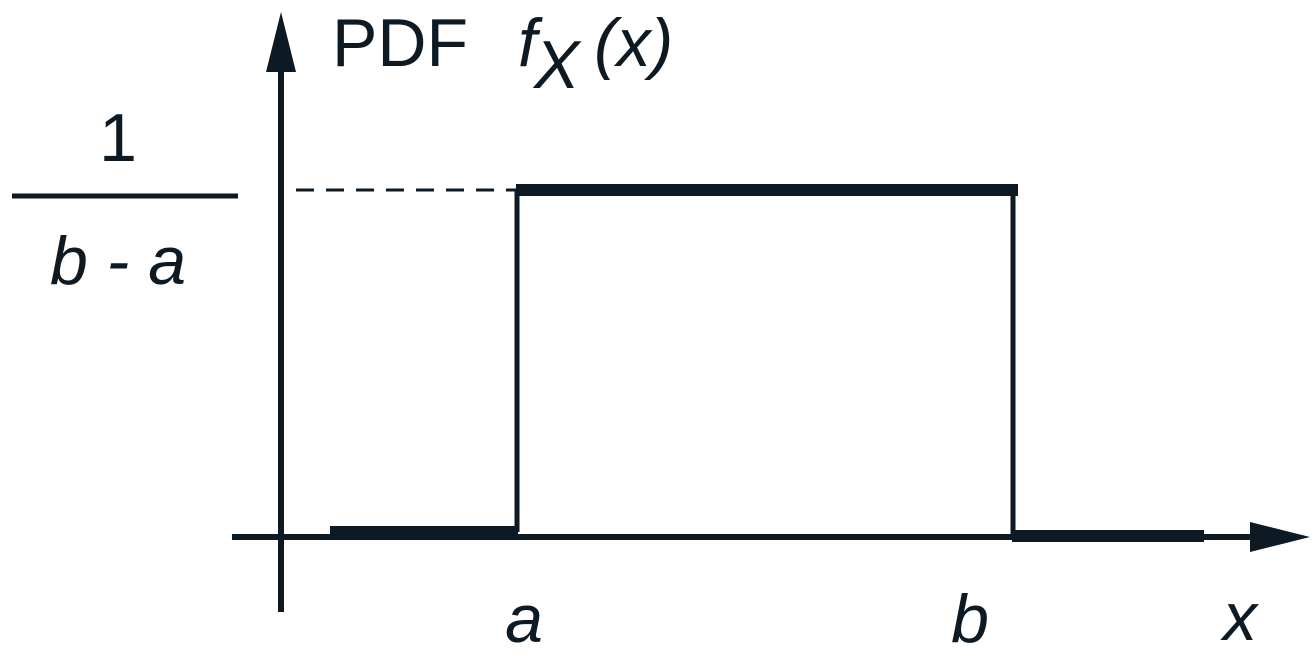 The height and width of the screenshot is (660, 1314). Describe the element at coordinates (400, 43) in the screenshot. I see `ylabel-prefix: PDF` at that location.